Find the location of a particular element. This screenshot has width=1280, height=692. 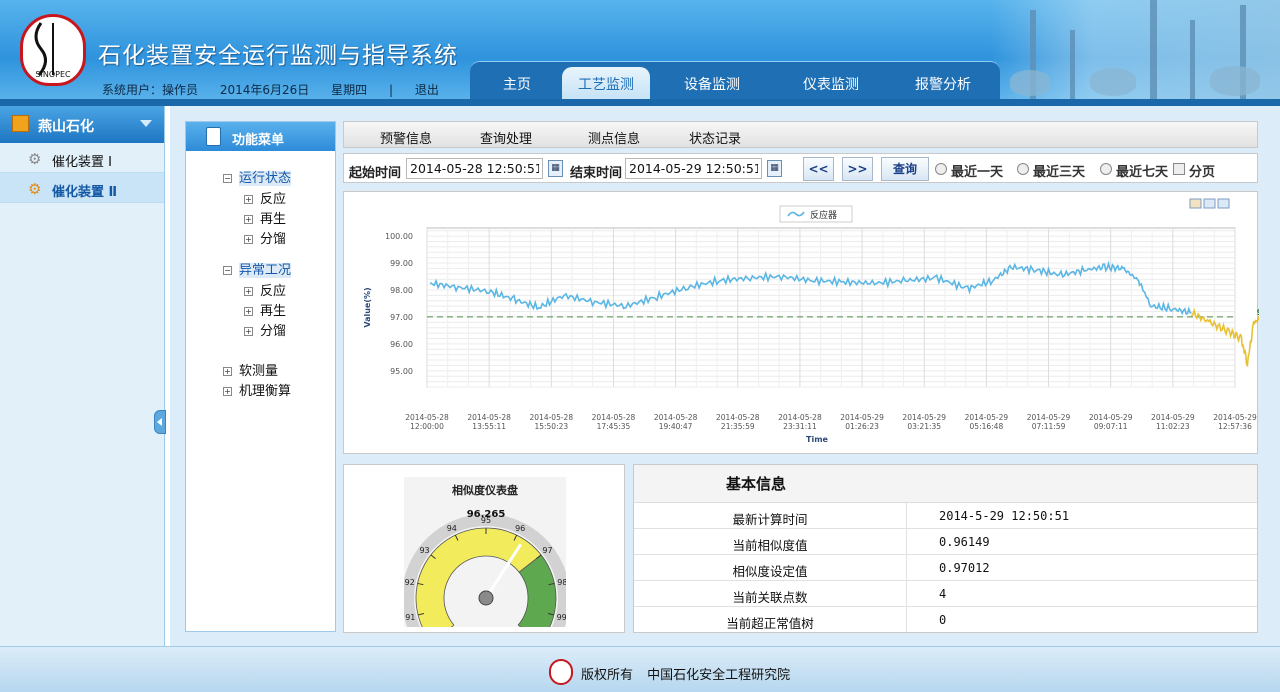

tree-node-mechanism-balance: + 机理衡算 is located at coordinates (257, 389).